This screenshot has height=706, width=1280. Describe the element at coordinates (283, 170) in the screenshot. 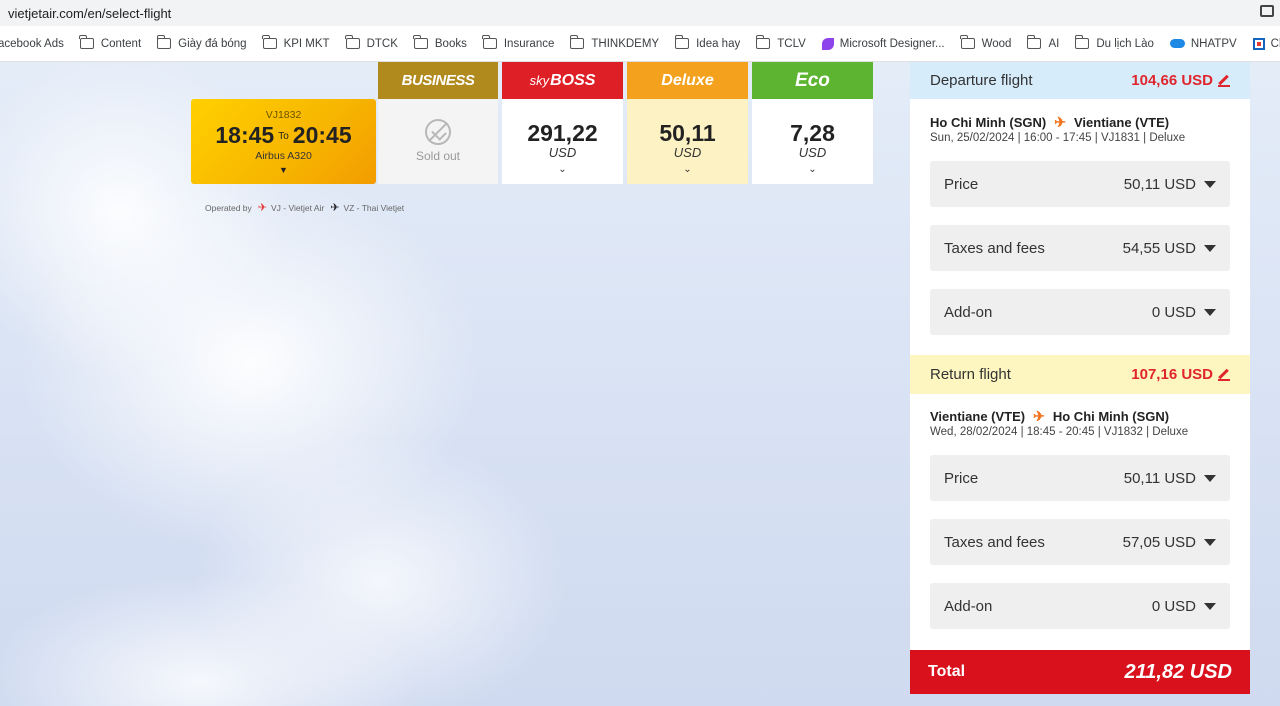

I see `chevron-down-icon: ▼` at that location.